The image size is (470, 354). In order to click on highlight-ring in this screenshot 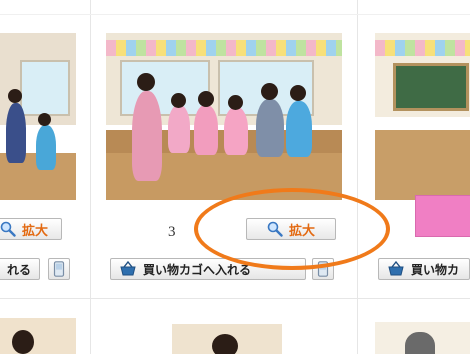, I will do `click(292, 229)`.